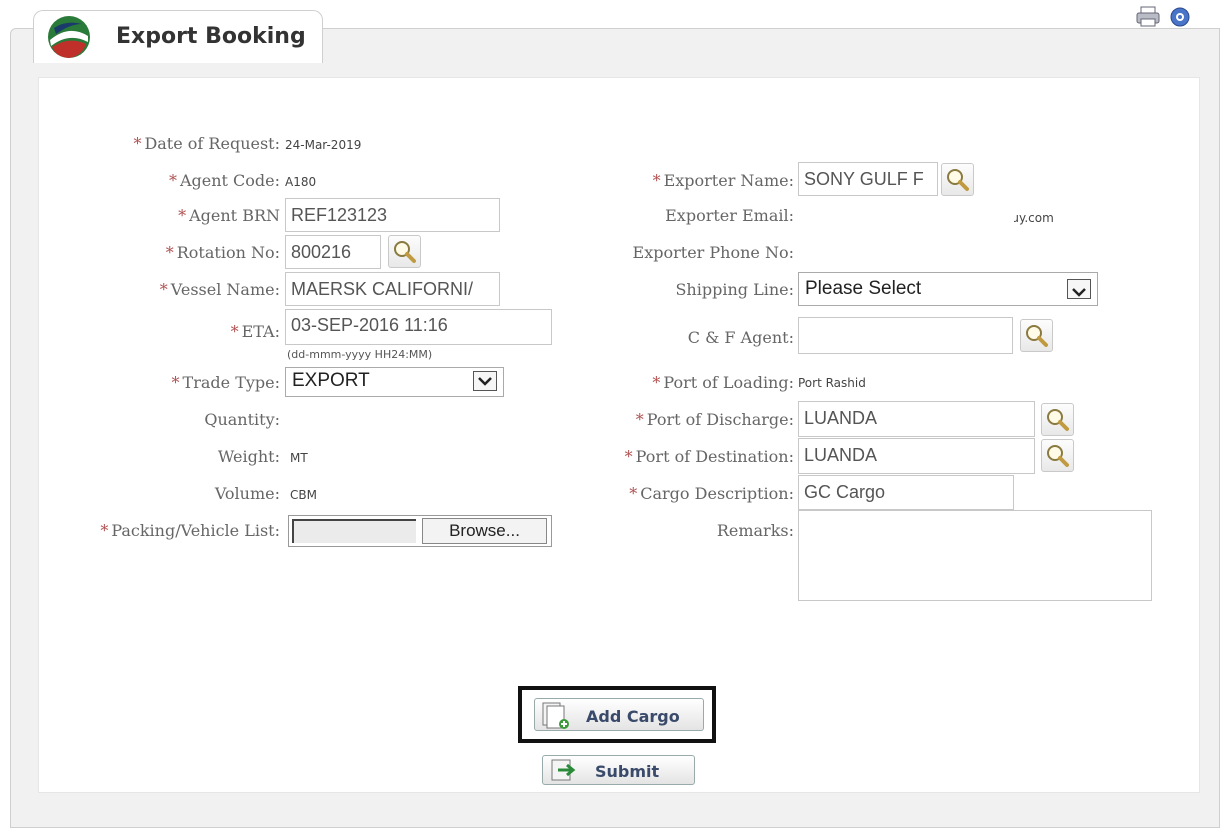 The image size is (1221, 829). I want to click on destination-search-icon, so click(1057, 455).